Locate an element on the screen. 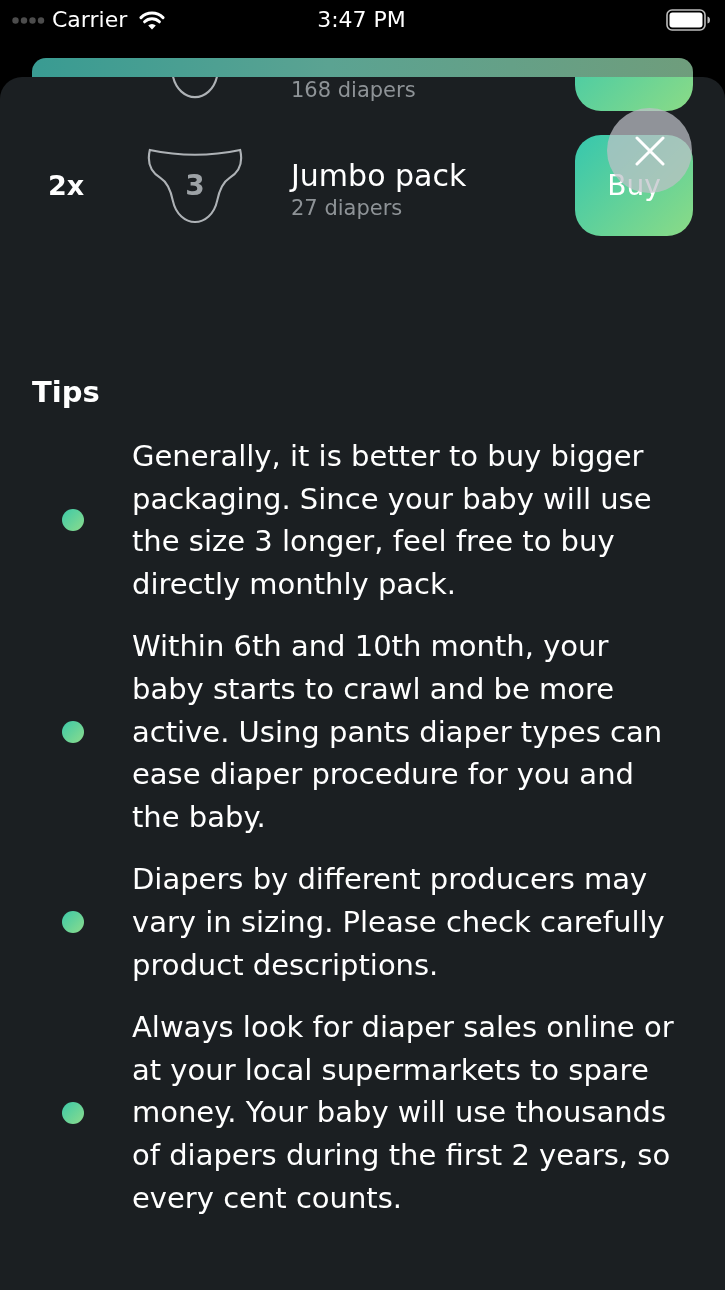 This screenshot has height=1290, width=725. status-time: 3:47 PM is located at coordinates (361, 20).